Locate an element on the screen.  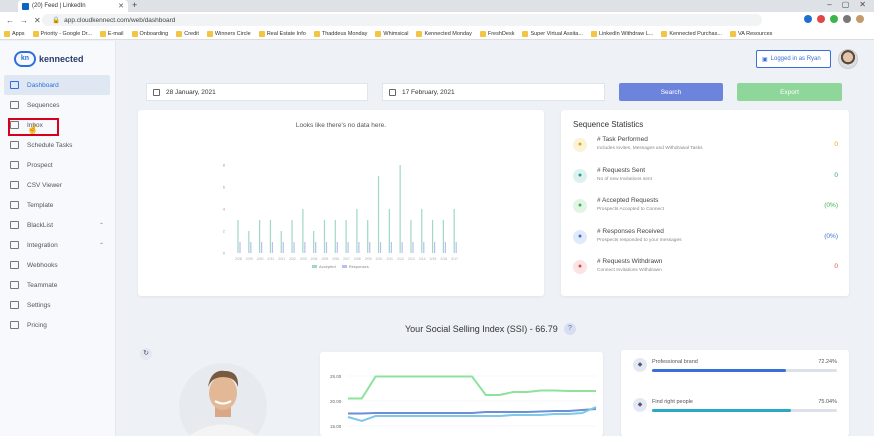
ssi-series-line is located at coordinates (472, 387).